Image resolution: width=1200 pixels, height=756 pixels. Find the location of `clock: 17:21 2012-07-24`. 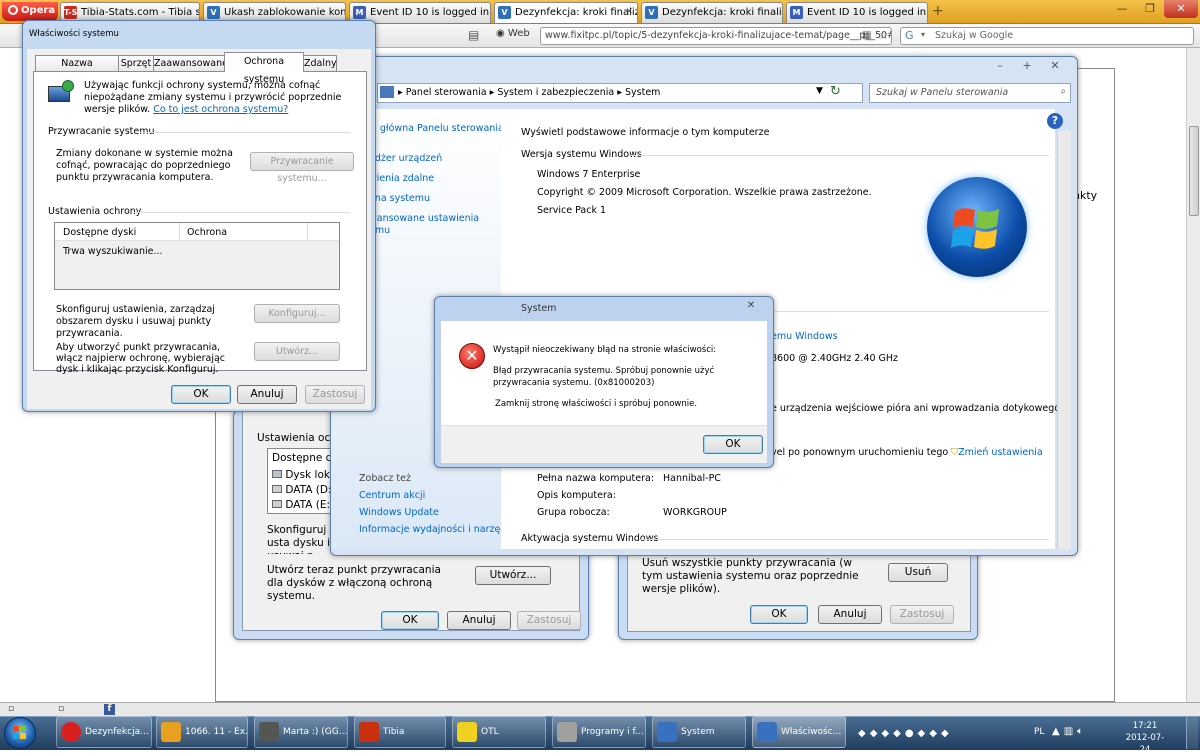

clock: 17:21 2012-07-24 is located at coordinates (1145, 738).